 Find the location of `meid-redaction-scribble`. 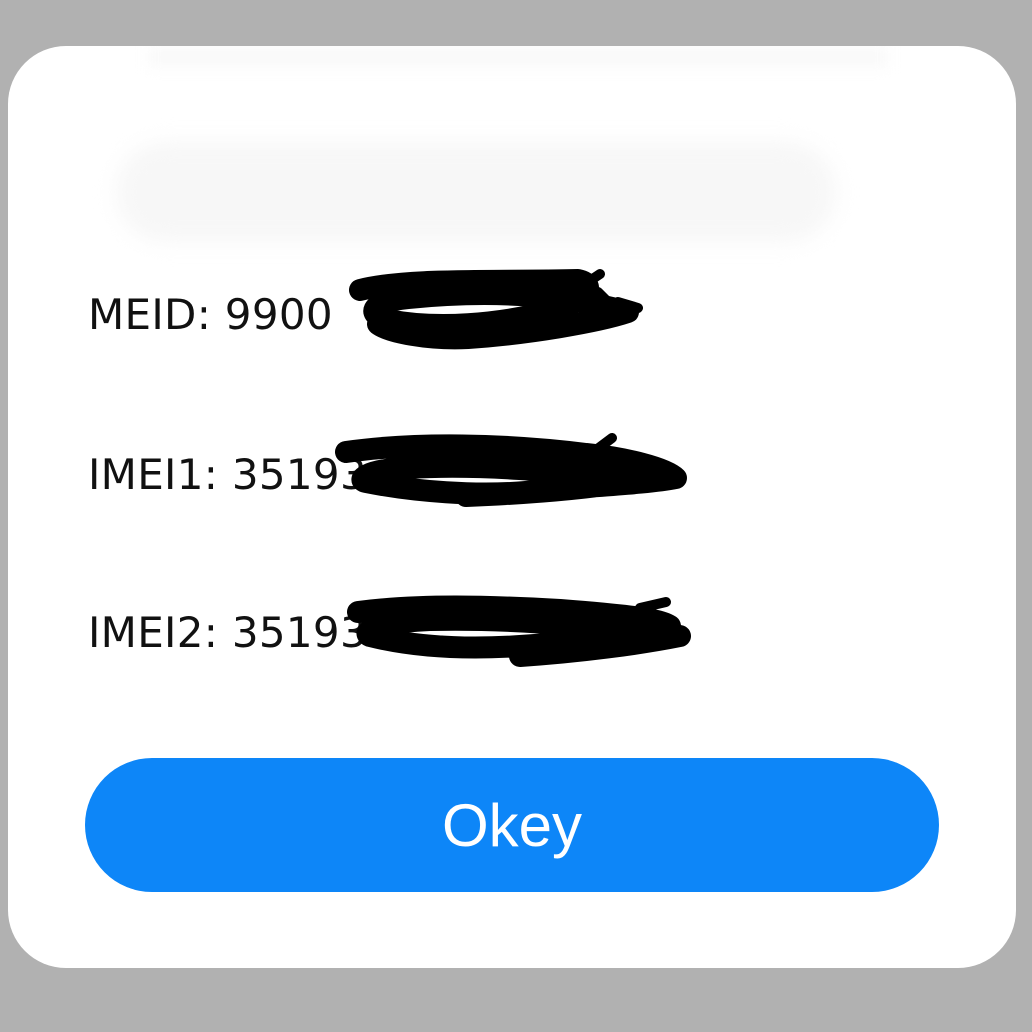

meid-redaction-scribble is located at coordinates (496, 309).